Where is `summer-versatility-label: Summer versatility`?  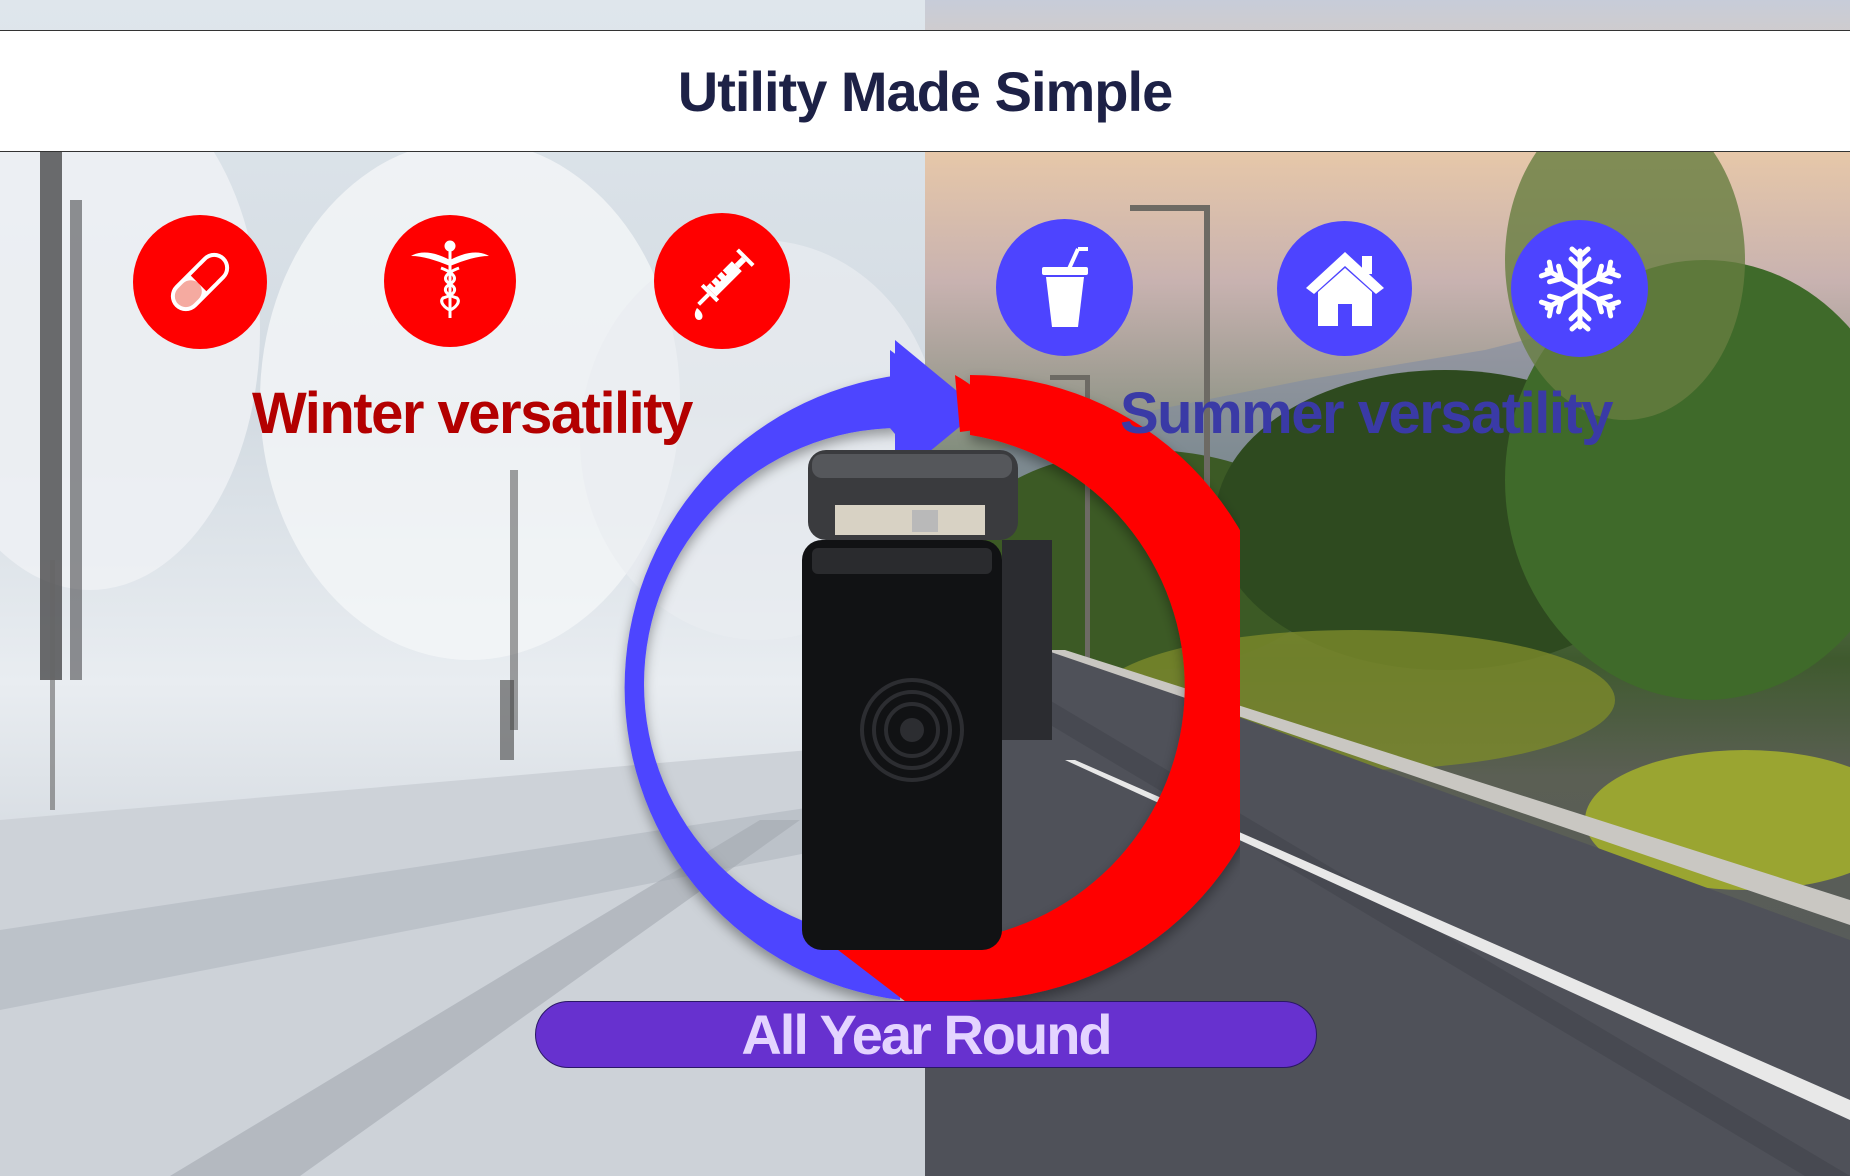 summer-versatility-label: Summer versatility is located at coordinates (1367, 413).